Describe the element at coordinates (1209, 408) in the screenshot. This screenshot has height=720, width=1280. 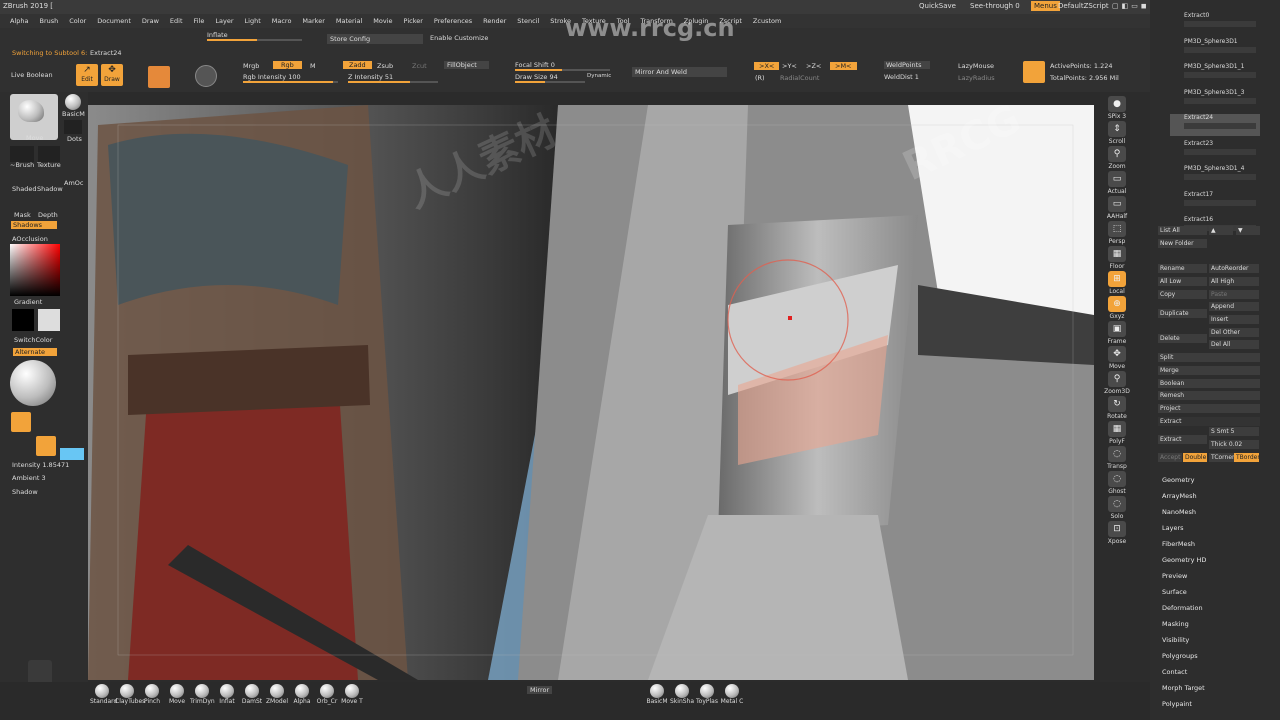
I see `project-button: Project` at that location.